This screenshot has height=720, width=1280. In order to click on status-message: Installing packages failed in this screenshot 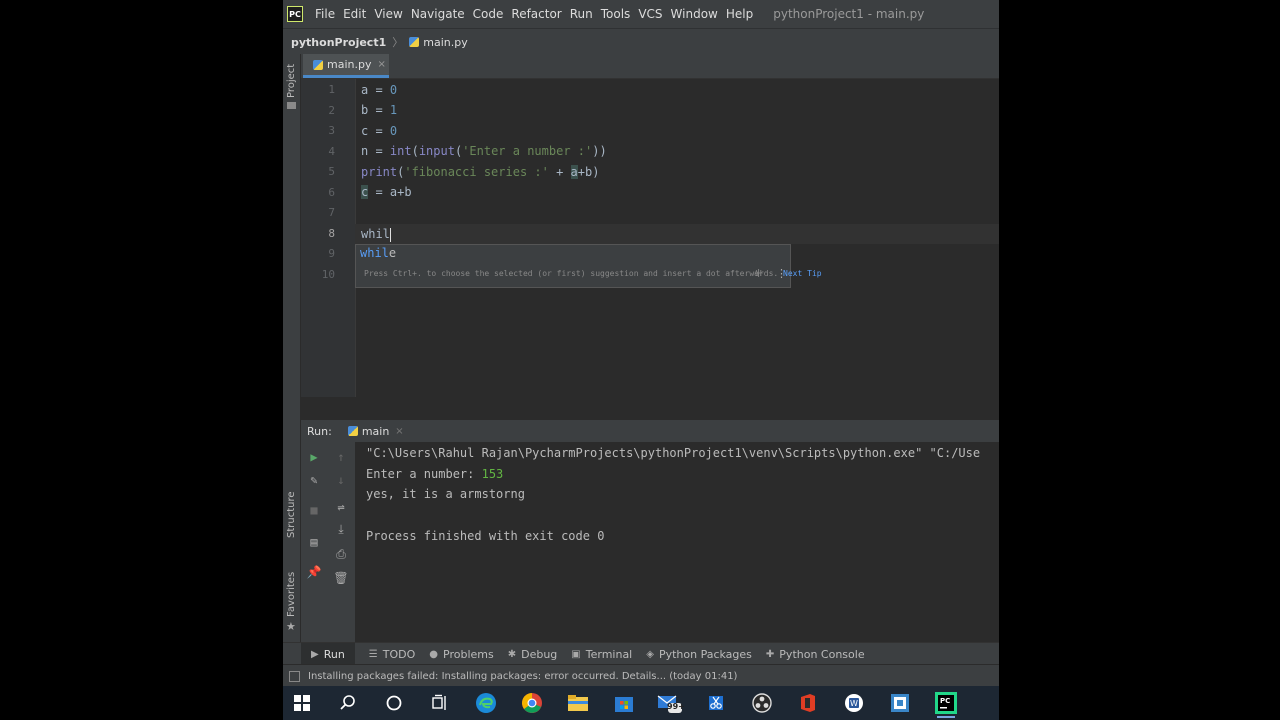, I will do `click(522, 676)`.